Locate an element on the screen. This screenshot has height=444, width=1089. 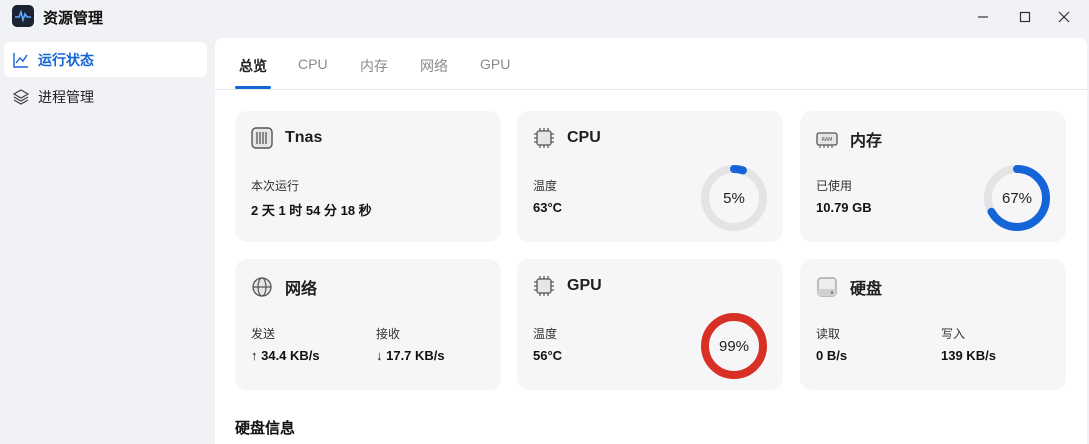
close-icon is located at coordinates (1064, 17).